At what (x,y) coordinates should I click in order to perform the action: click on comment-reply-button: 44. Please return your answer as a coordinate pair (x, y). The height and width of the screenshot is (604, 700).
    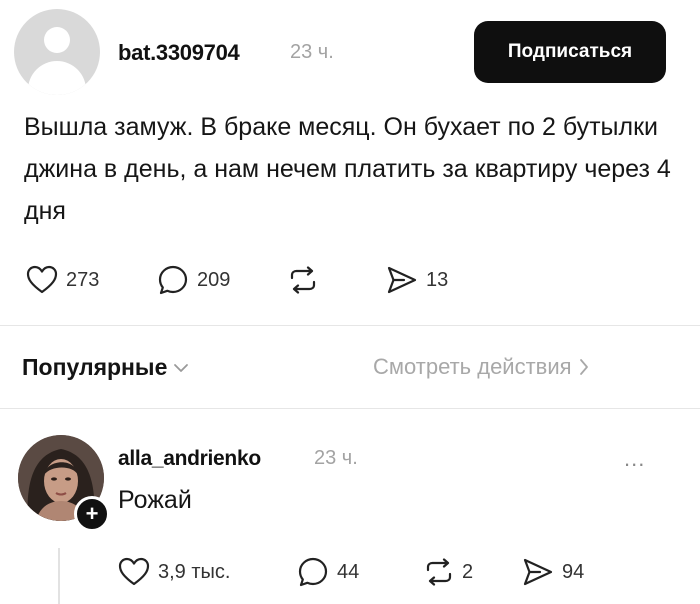
    Looking at the image, I should click on (328, 572).